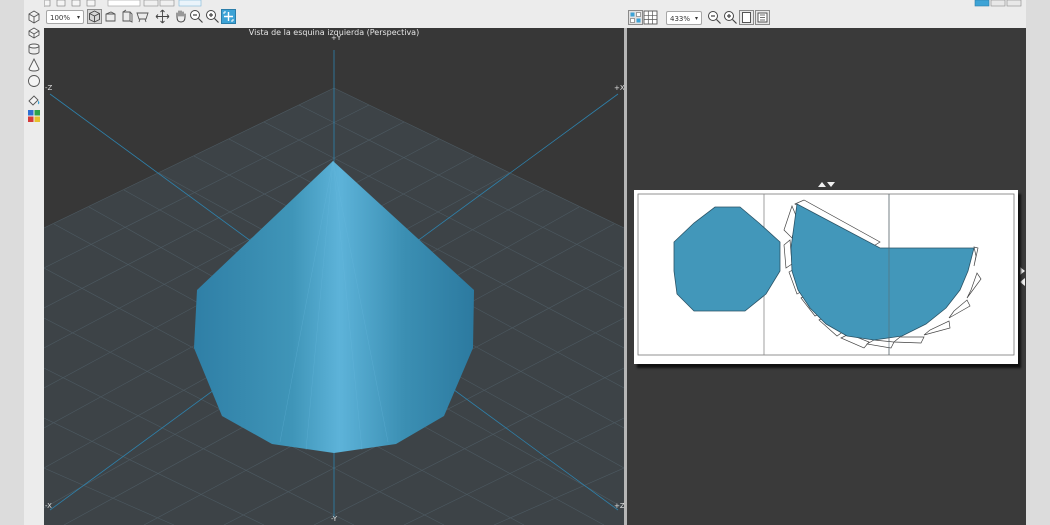 This screenshot has height=525, width=1050. Describe the element at coordinates (180, 16) in the screenshot. I see `hand-pan-icon` at that location.